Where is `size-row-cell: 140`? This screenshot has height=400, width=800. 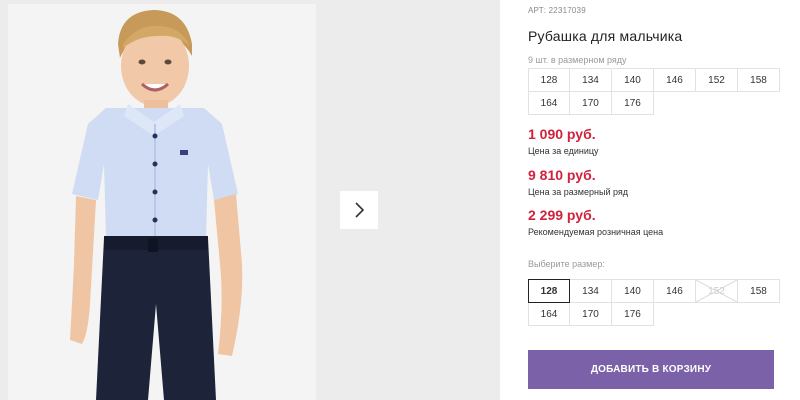 size-row-cell: 140 is located at coordinates (632, 80).